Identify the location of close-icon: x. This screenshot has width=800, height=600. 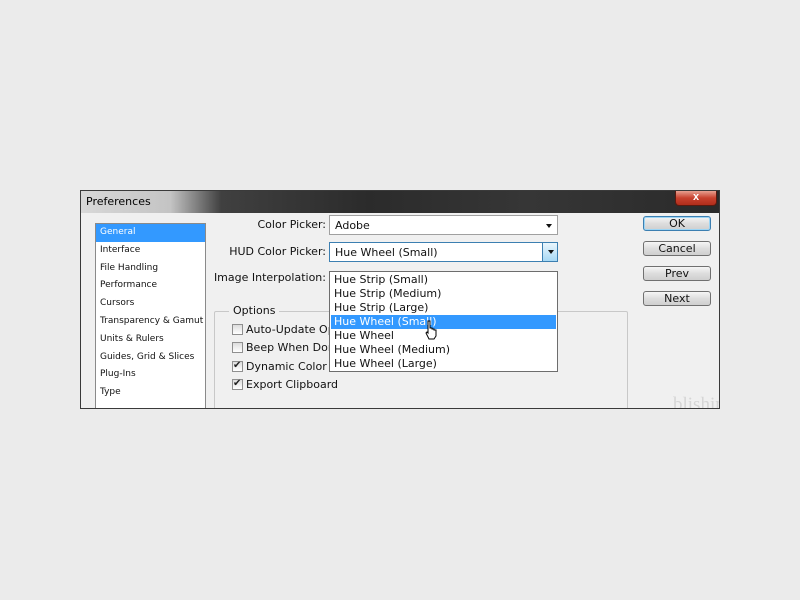
(696, 197).